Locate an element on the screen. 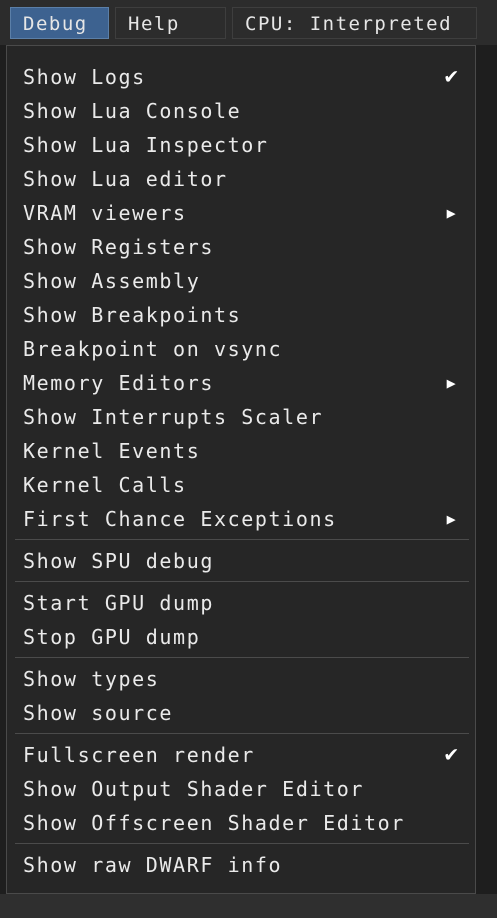 Image resolution: width=497 pixels, height=918 pixels. menu-bar: Debug Help CPU: Interpreted is located at coordinates (248, 22).